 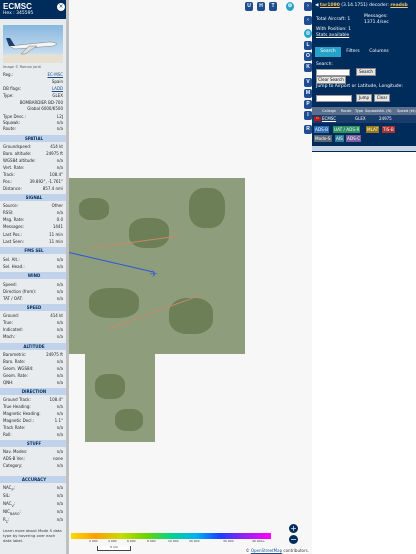 What do you see at coordinates (339, 138) in the screenshot?
I see `legend-ais: AIS` at bounding box center [339, 138].